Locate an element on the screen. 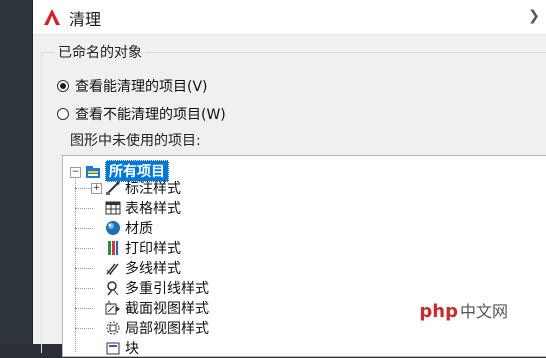 The width and height of the screenshot is (546, 358). tree-item-label: 表格样式 is located at coordinates (153, 209).